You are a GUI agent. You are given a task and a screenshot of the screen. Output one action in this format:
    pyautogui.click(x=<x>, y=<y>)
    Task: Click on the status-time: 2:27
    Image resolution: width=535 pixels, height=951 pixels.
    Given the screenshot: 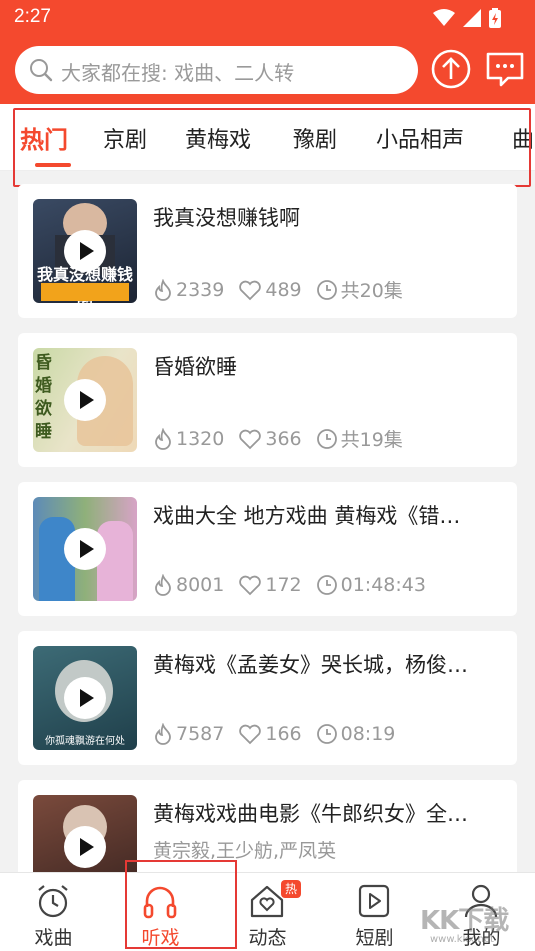 What is the action you would take?
    pyautogui.click(x=32, y=16)
    